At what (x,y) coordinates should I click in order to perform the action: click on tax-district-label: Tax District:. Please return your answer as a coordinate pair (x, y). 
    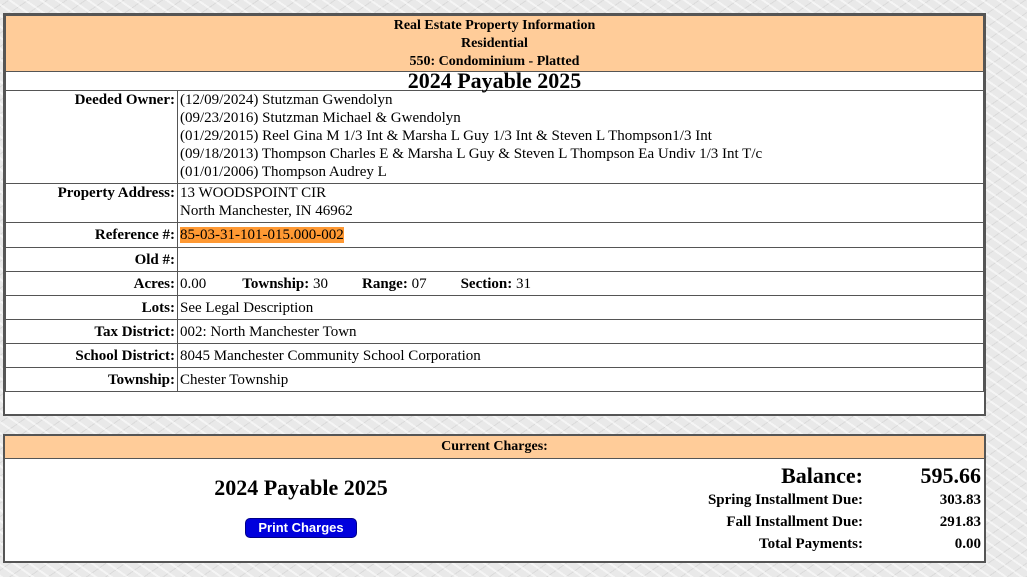
    Looking at the image, I should click on (91, 331).